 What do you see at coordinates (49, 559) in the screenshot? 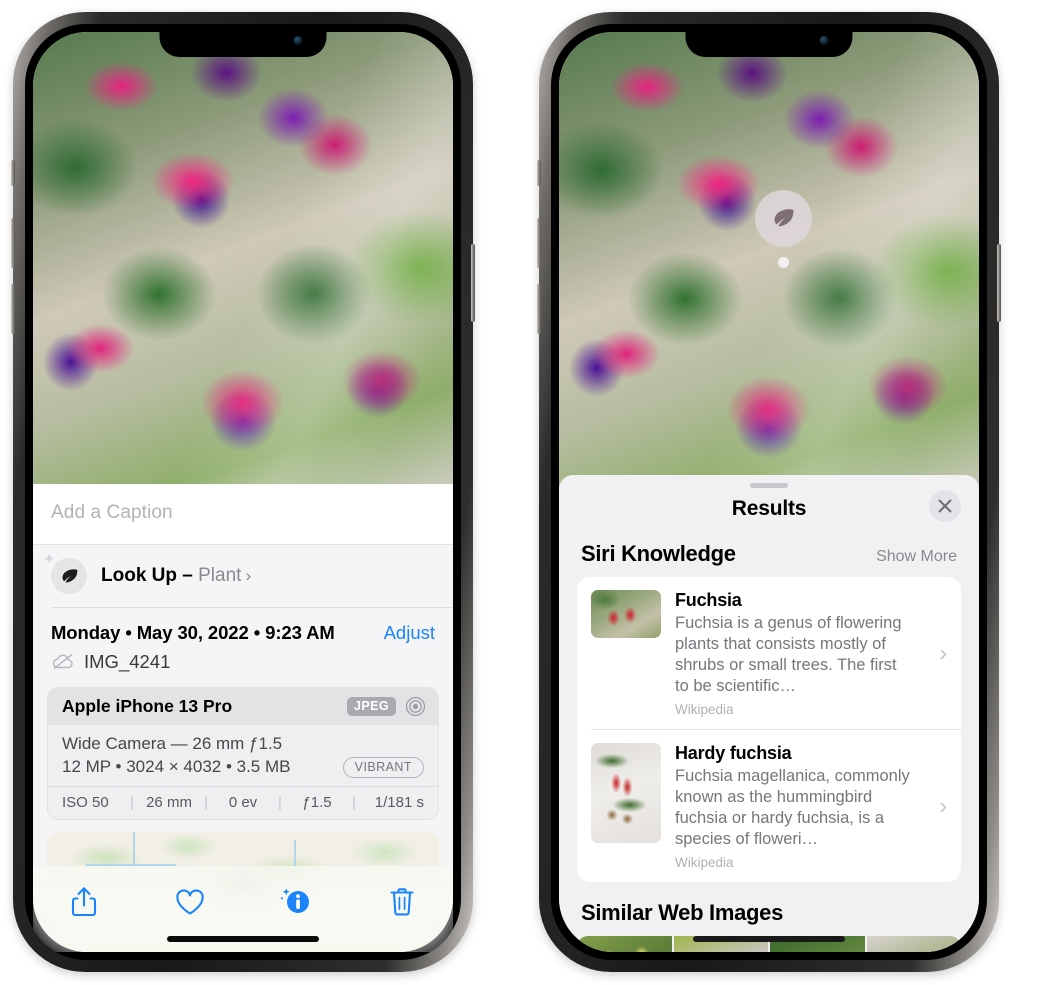
I see `sparkle-icon: ✦` at bounding box center [49, 559].